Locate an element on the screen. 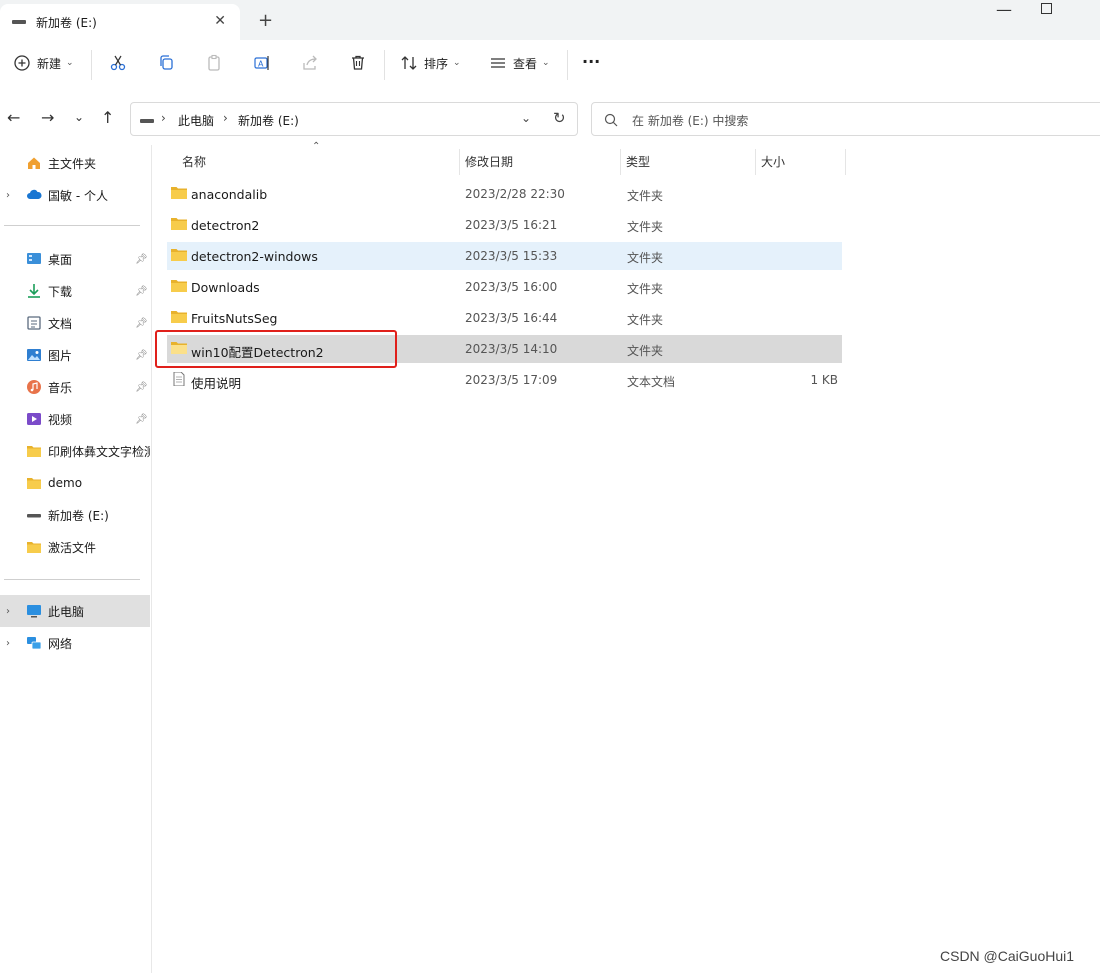  sidebar-item-this-pc: › 此电脑 is located at coordinates (75, 611).